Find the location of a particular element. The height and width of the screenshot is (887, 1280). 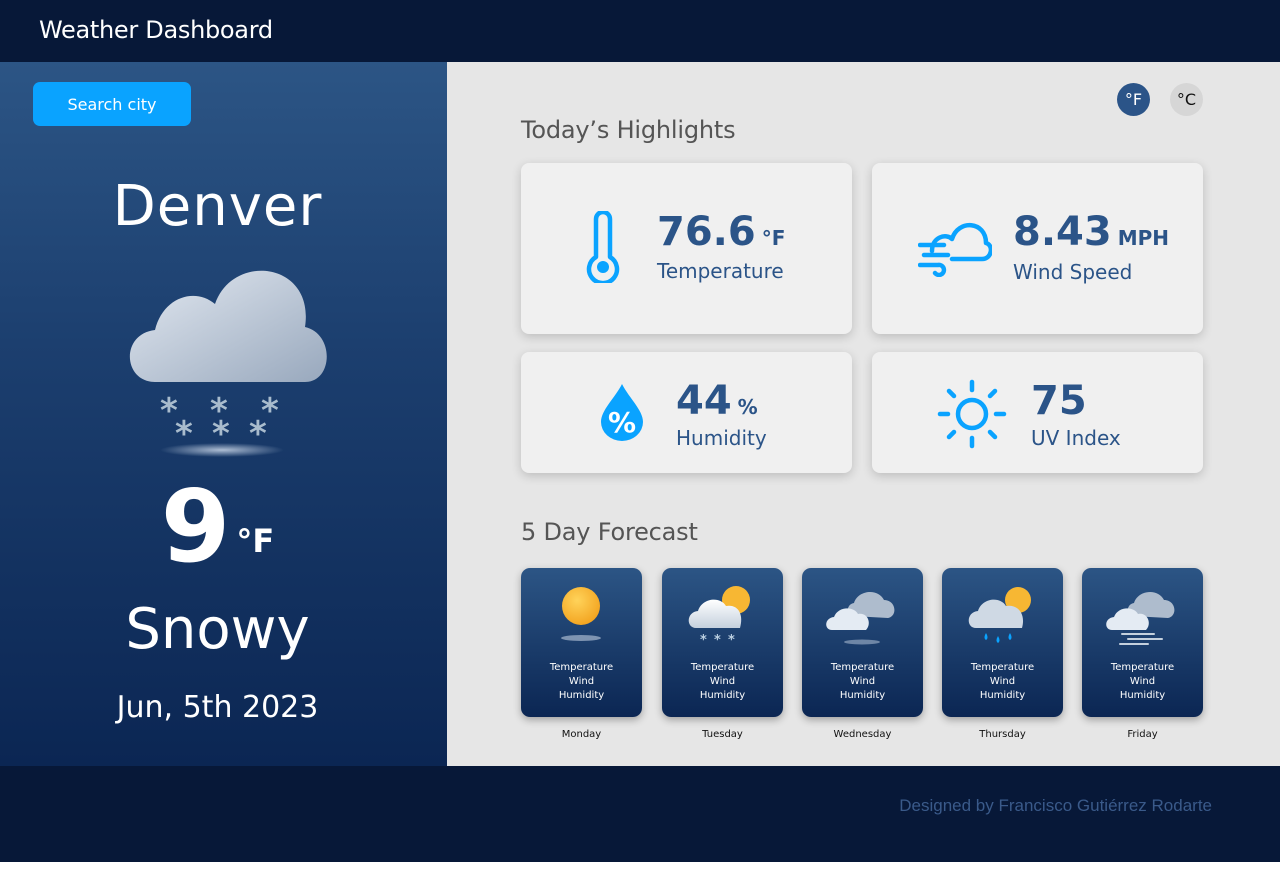

wind-card: 8.43 MPH Wind Speed is located at coordinates (1037, 248).